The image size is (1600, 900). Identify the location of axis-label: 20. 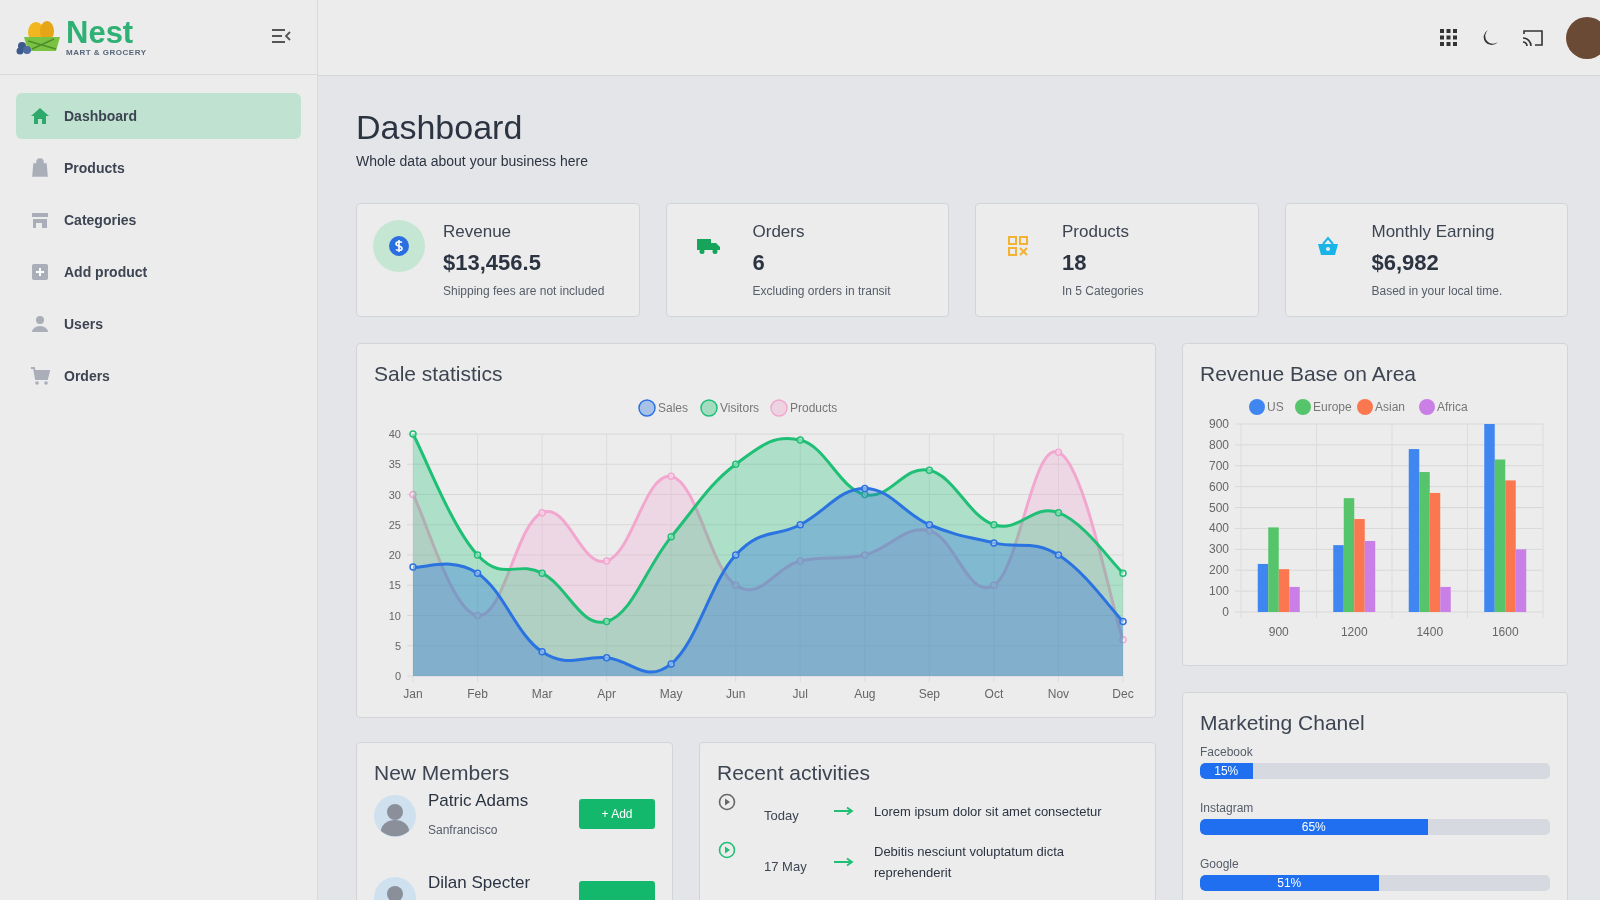
(394, 555).